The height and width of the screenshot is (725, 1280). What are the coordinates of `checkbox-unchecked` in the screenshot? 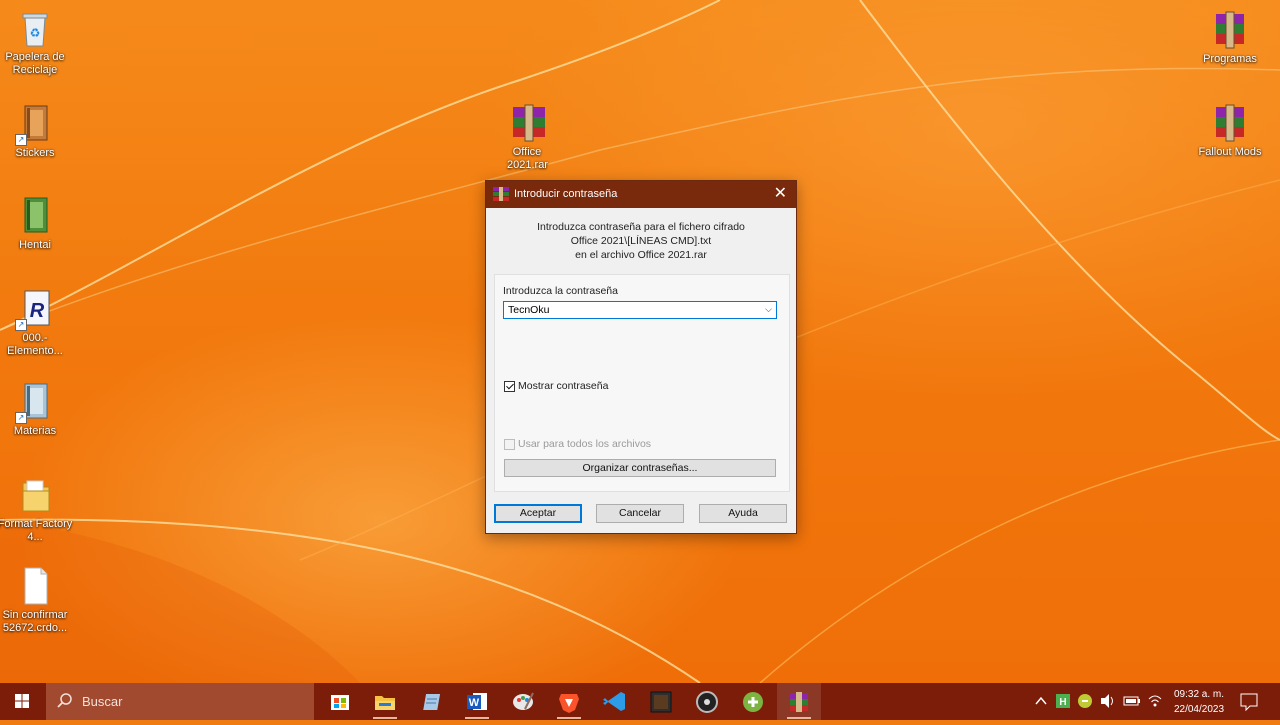 It's located at (509, 444).